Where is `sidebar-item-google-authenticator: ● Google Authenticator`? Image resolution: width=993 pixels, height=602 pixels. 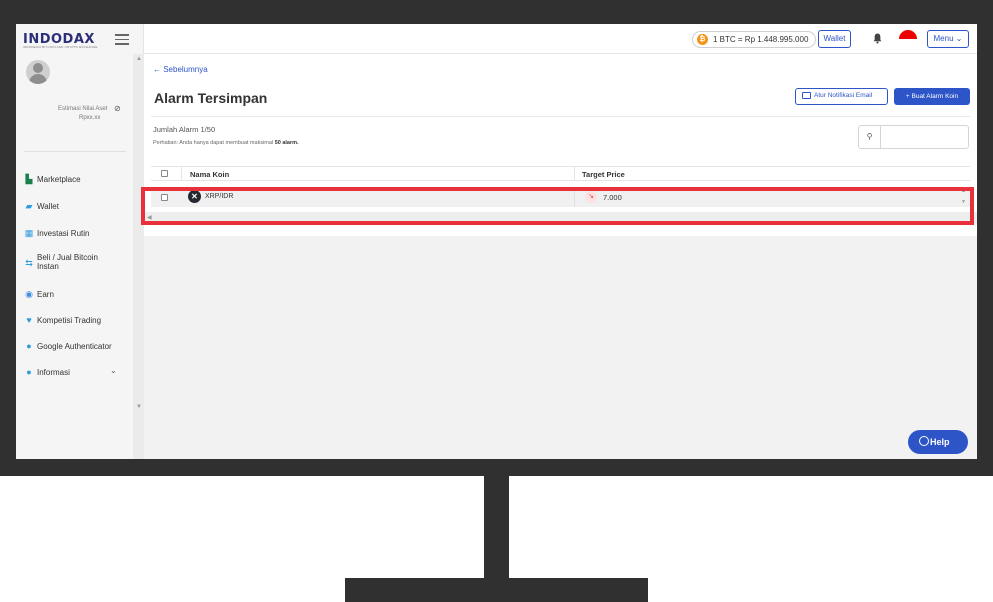 sidebar-item-google-authenticator: ● Google Authenticator is located at coordinates (74, 347).